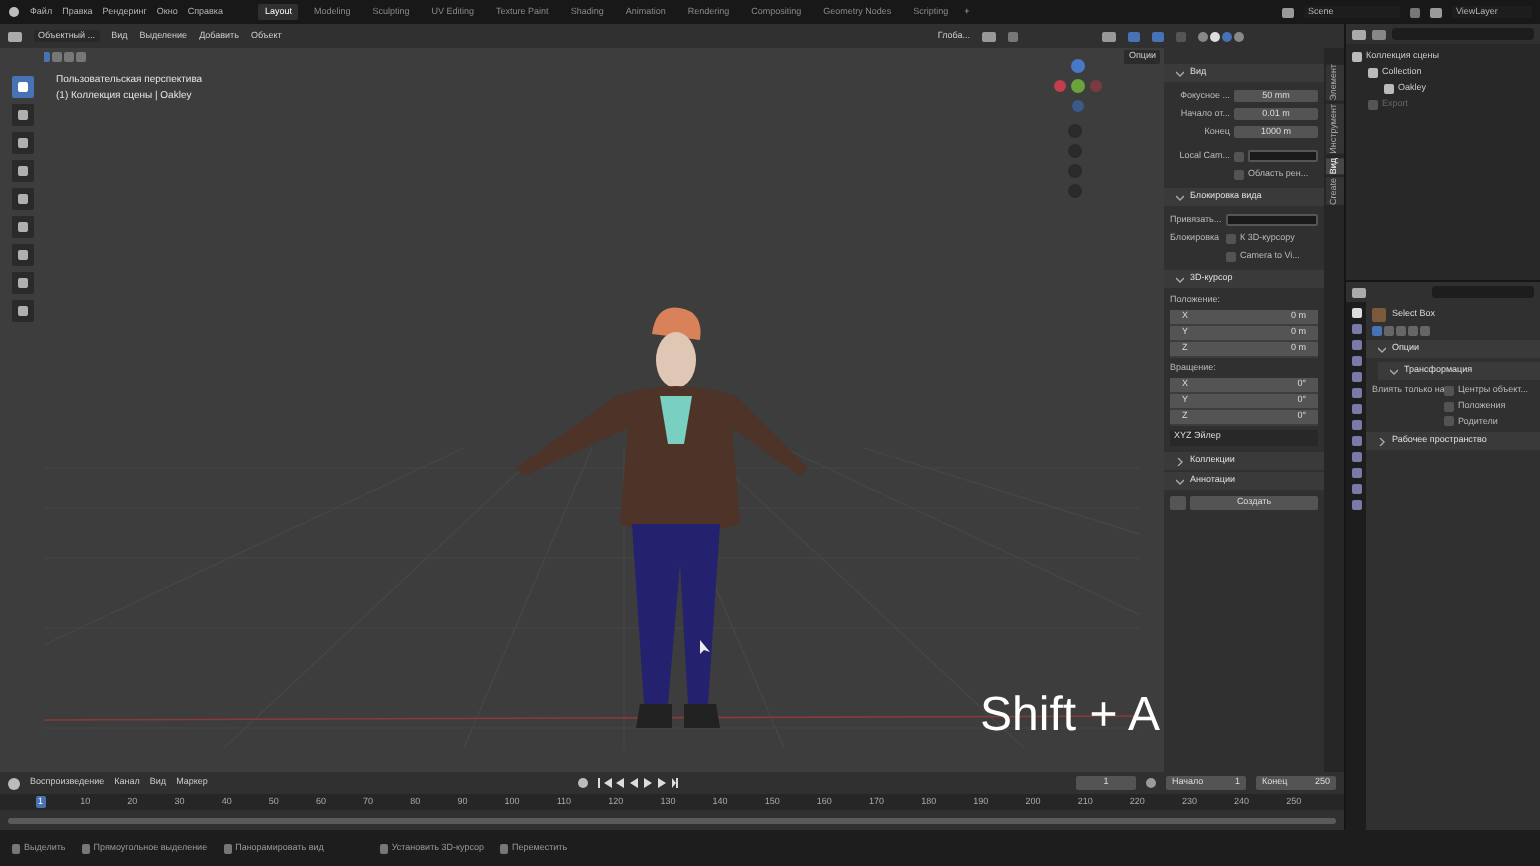 The height and width of the screenshot is (866, 1540). I want to click on camera-field, so click(1283, 156).